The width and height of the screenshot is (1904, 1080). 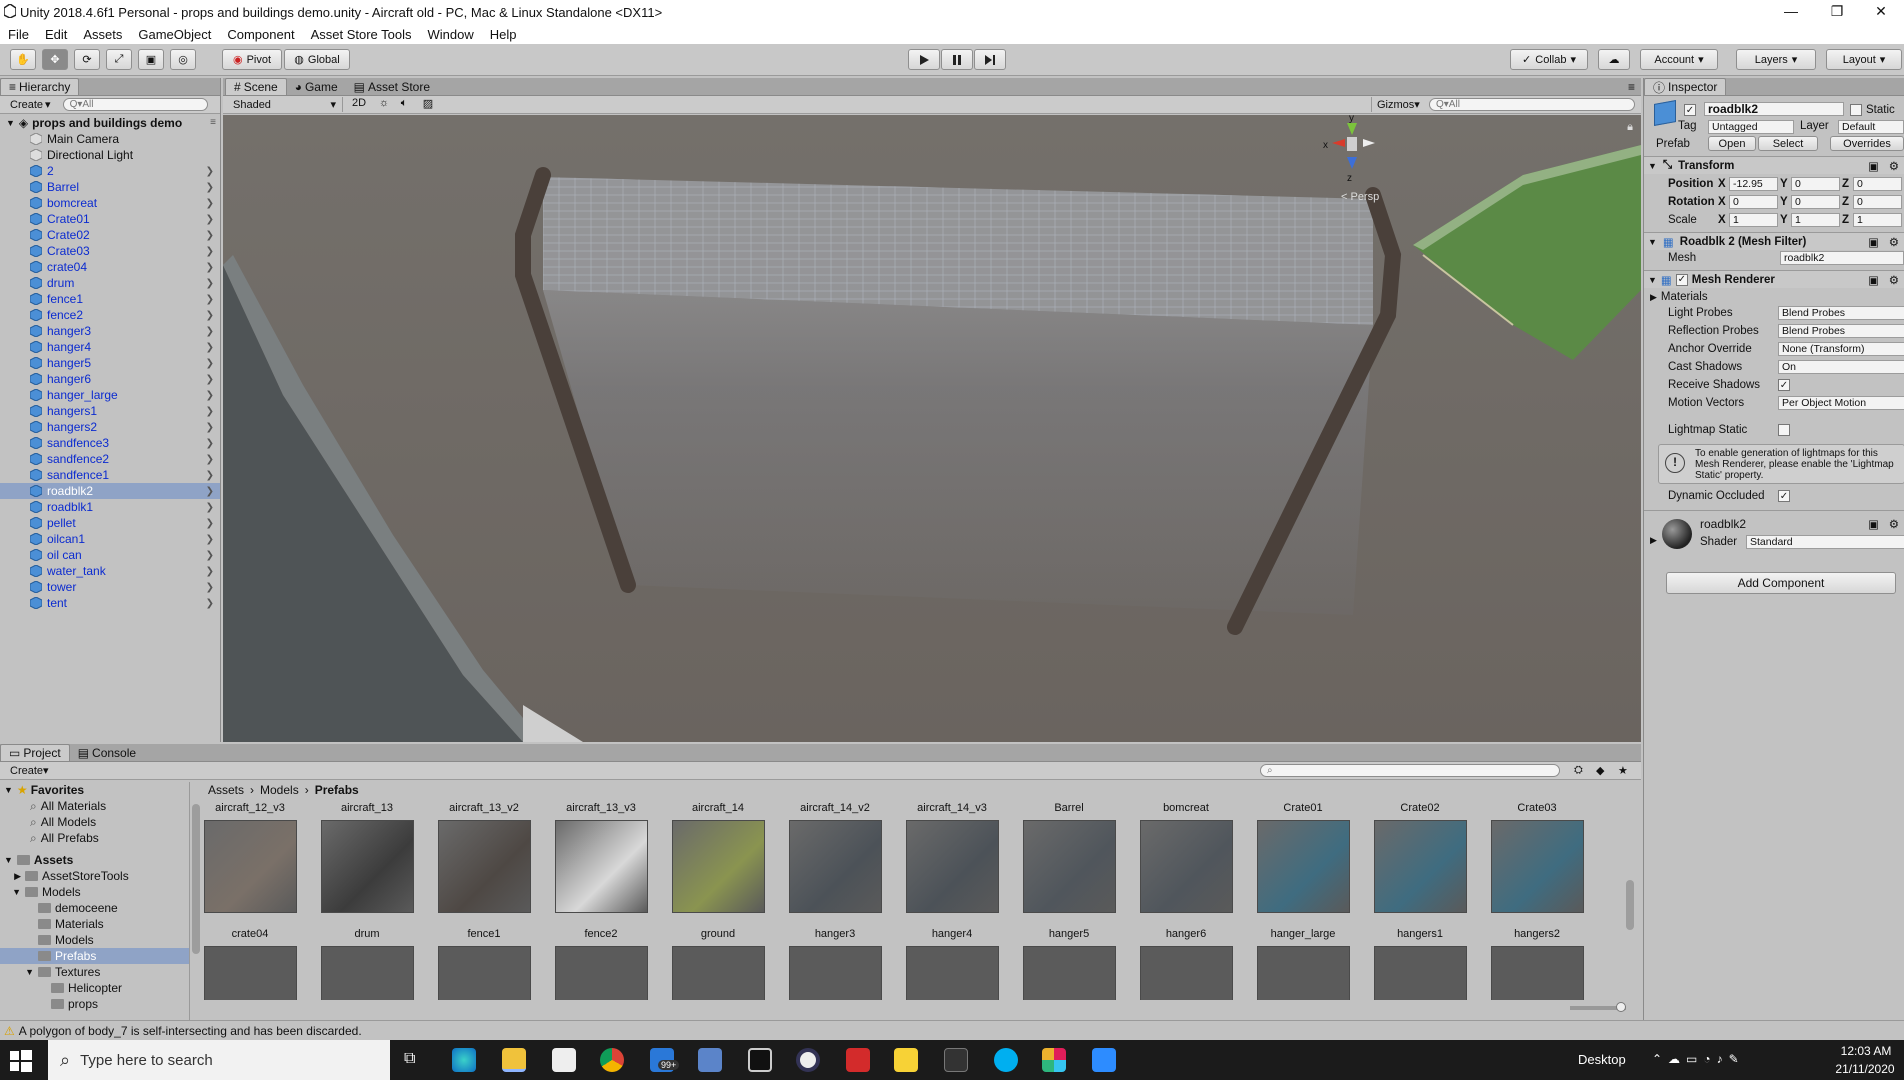 What do you see at coordinates (110, 331) in the screenshot?
I see `hierarchy-item: hanger3 ❯` at bounding box center [110, 331].